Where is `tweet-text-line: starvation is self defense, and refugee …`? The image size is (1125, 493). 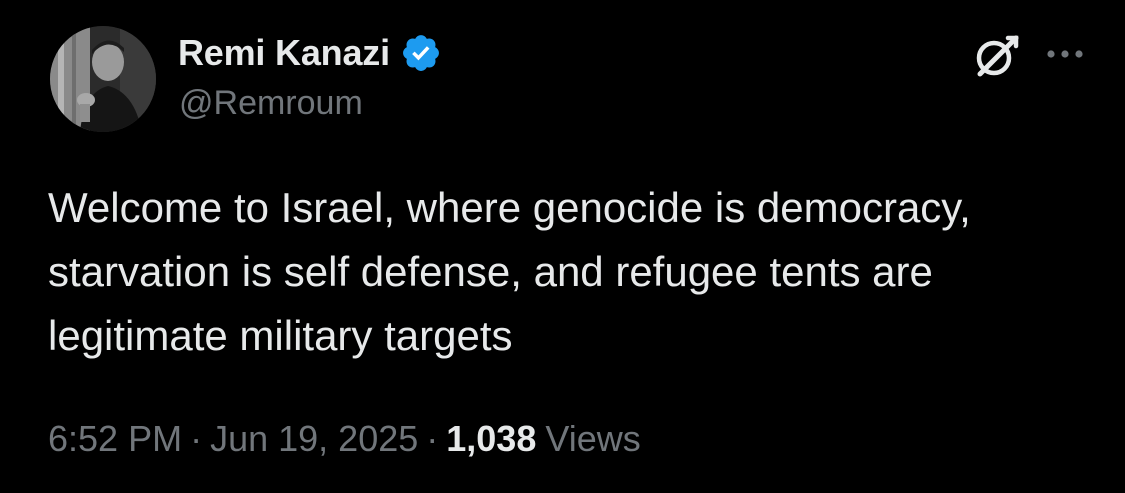 tweet-text-line: starvation is self defense, and refugee … is located at coordinates (490, 271).